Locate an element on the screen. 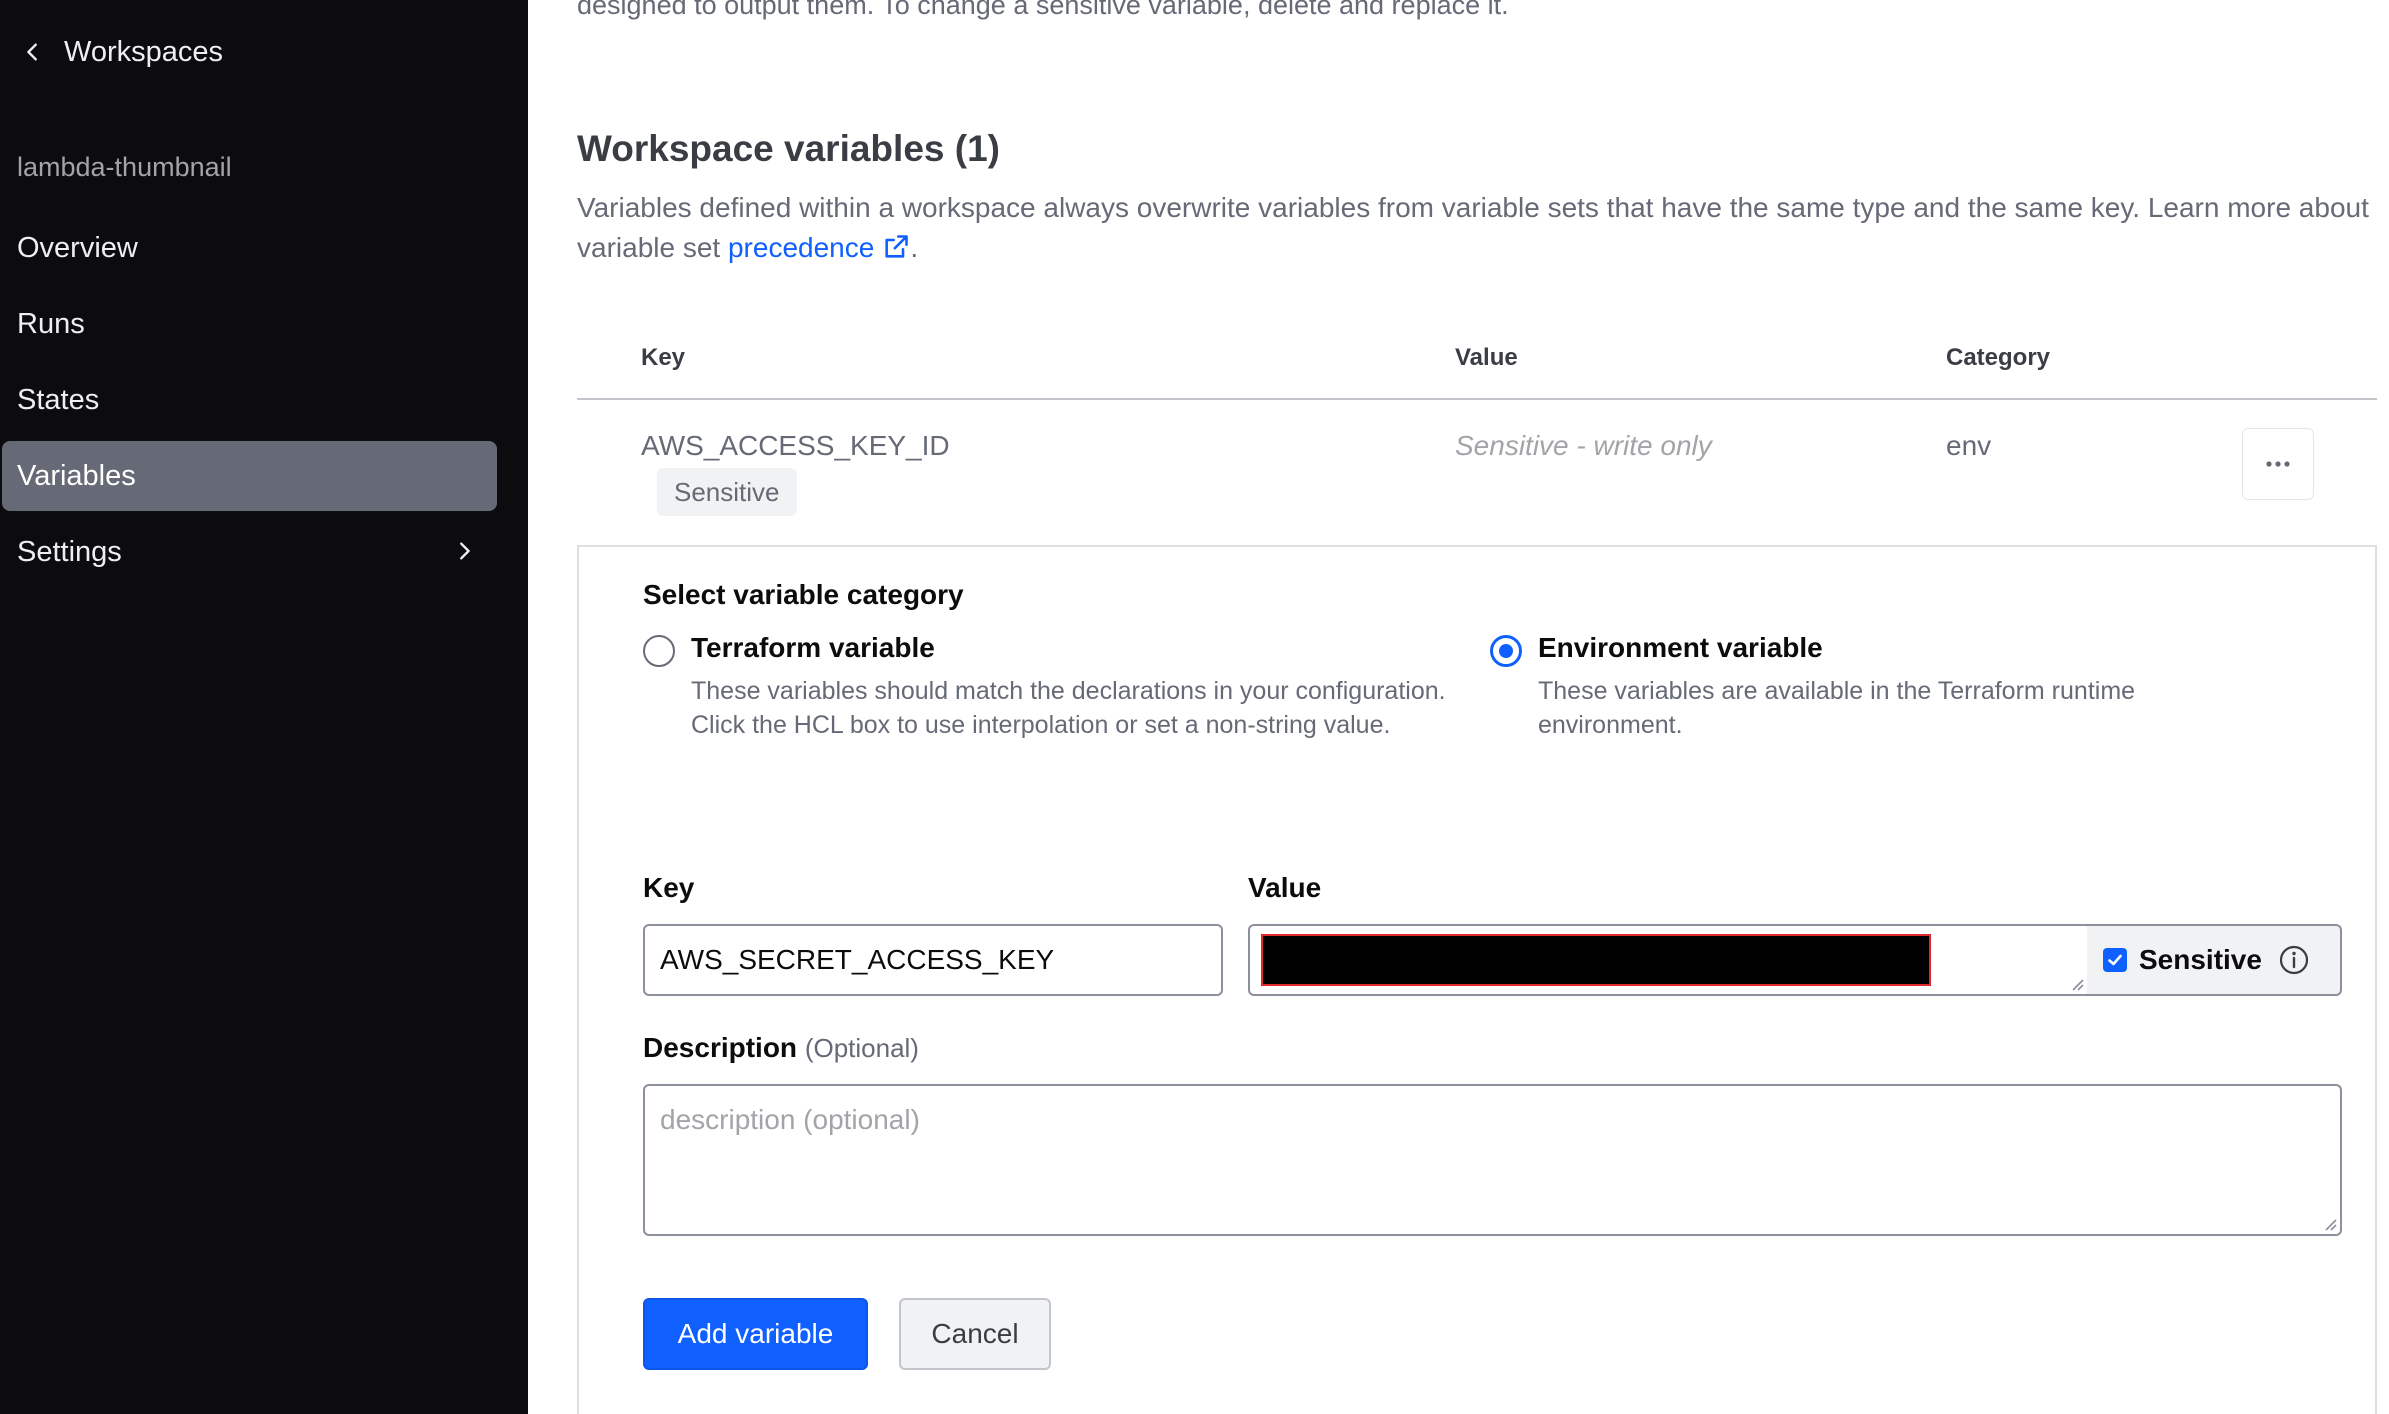 The height and width of the screenshot is (1414, 2389). column-header-category: Category is located at coordinates (1998, 357).